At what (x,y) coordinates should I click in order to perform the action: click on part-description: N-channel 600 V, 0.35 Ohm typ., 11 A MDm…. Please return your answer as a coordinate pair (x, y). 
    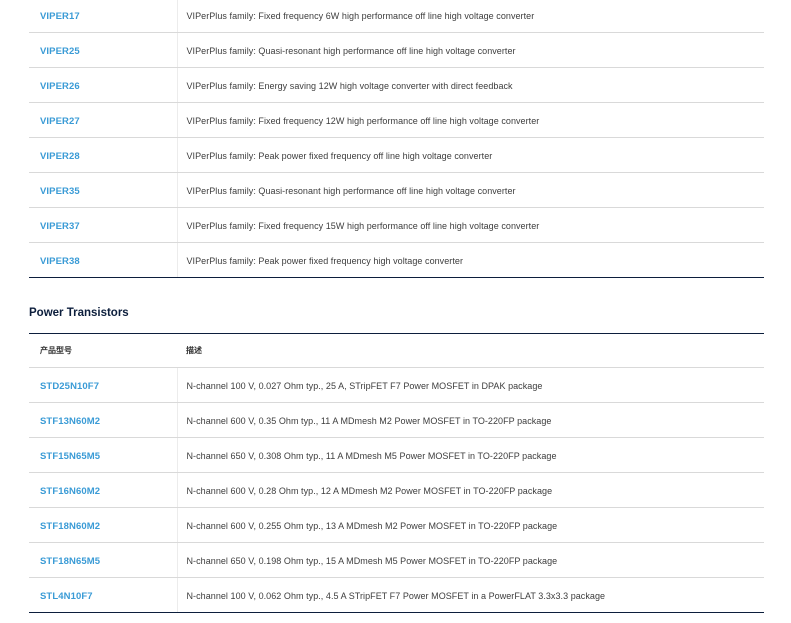
    Looking at the image, I should click on (369, 421).